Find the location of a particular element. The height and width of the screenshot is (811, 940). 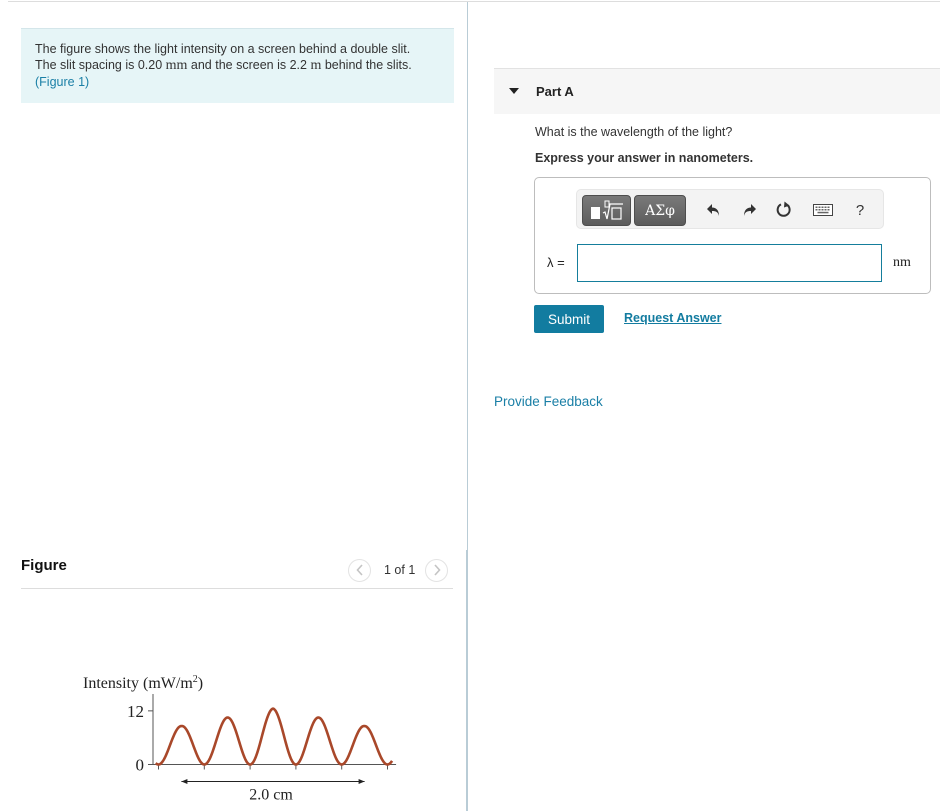

next-figure-button is located at coordinates (437, 570).